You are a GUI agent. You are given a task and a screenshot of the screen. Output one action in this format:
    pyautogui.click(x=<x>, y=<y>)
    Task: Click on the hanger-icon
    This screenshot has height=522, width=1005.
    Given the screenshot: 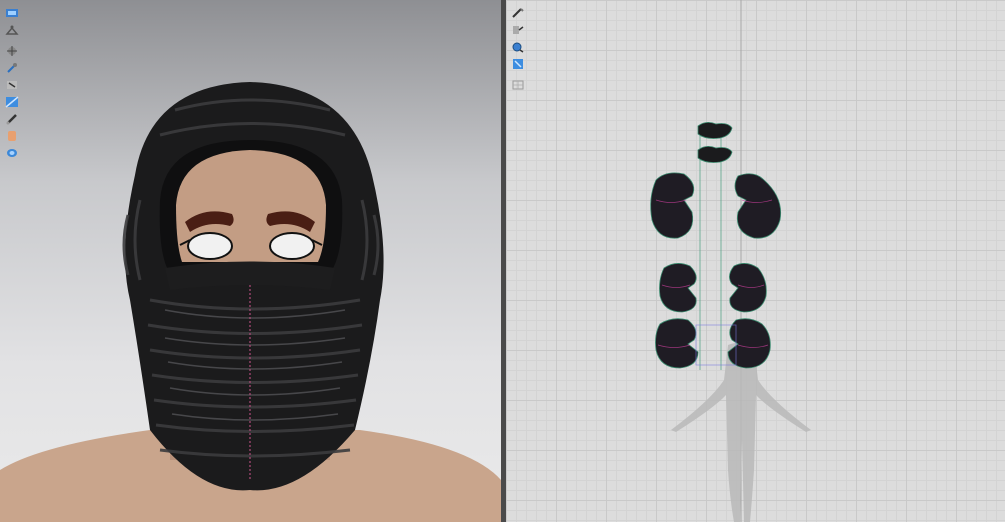 What is the action you would take?
    pyautogui.click(x=12, y=30)
    